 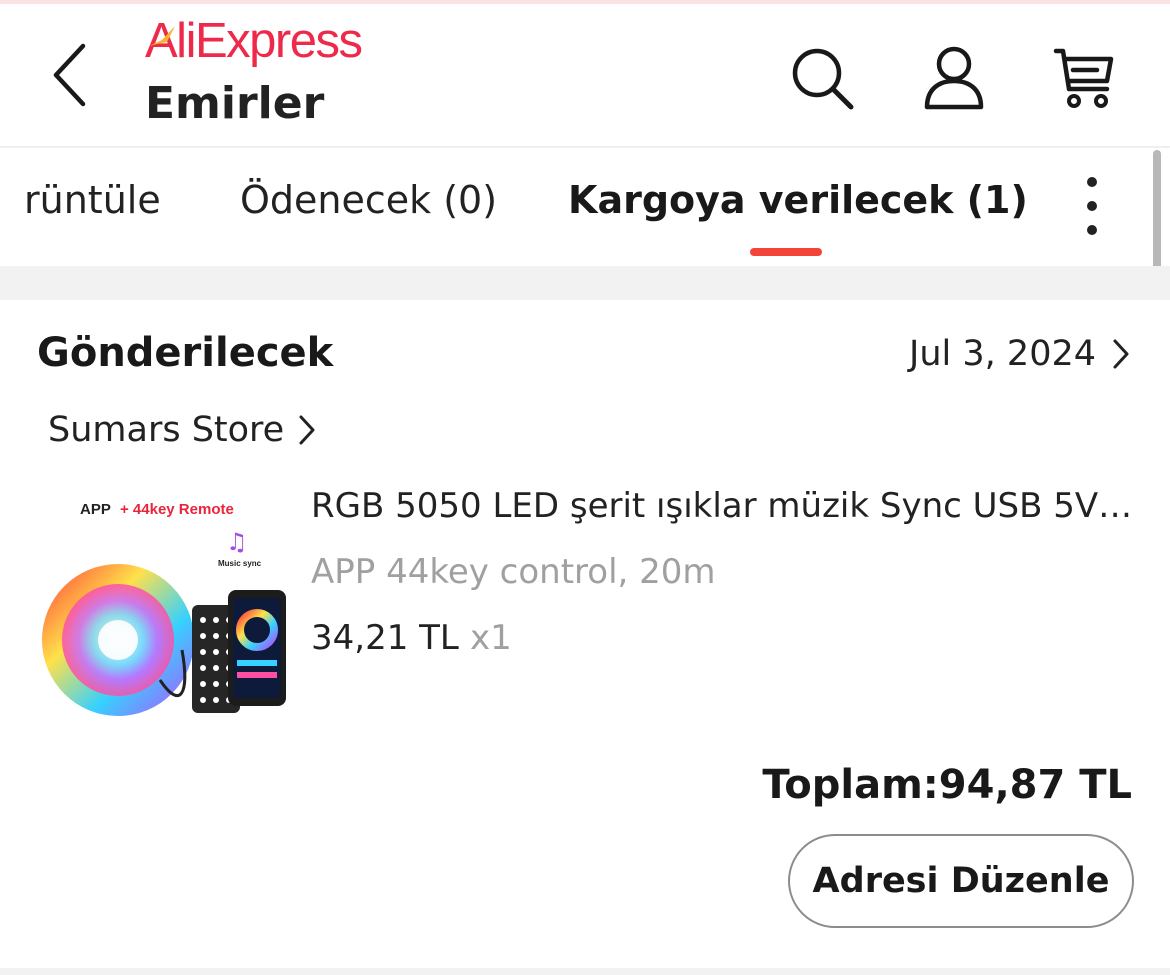 I want to click on back-chevron-icon, so click(x=69, y=75).